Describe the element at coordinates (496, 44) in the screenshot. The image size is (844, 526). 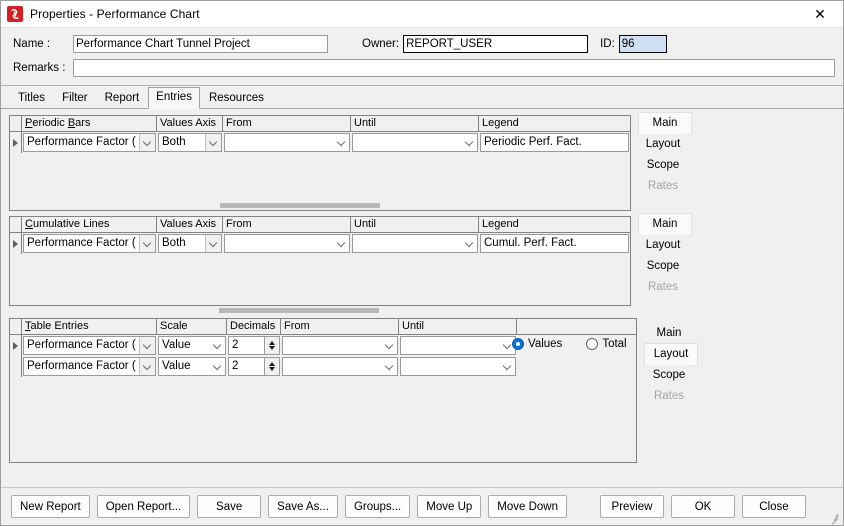
I see `owner-input: REPORT_USER` at that location.